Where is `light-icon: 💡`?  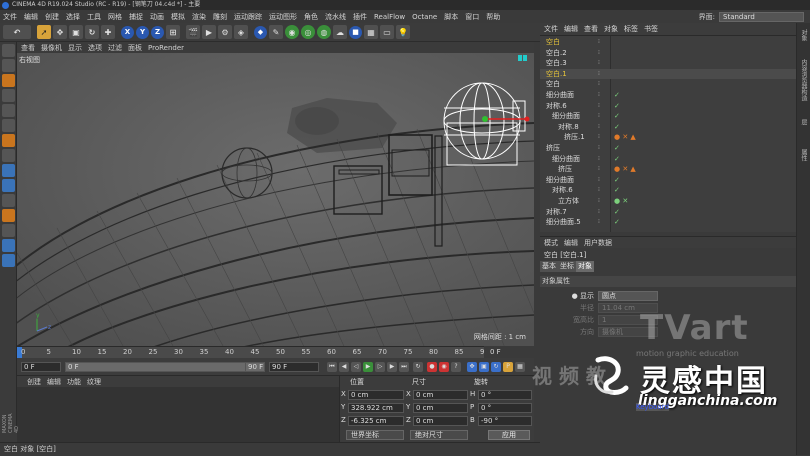
light-icon: 💡 is located at coordinates (403, 32).